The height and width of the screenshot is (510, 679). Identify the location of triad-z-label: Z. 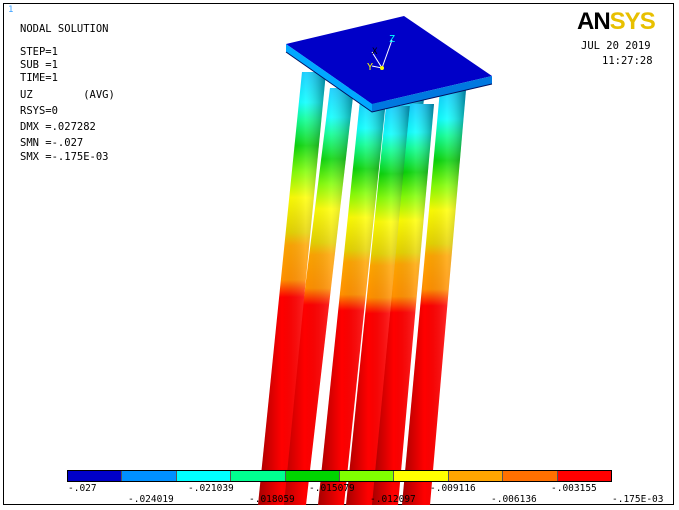
(392, 39).